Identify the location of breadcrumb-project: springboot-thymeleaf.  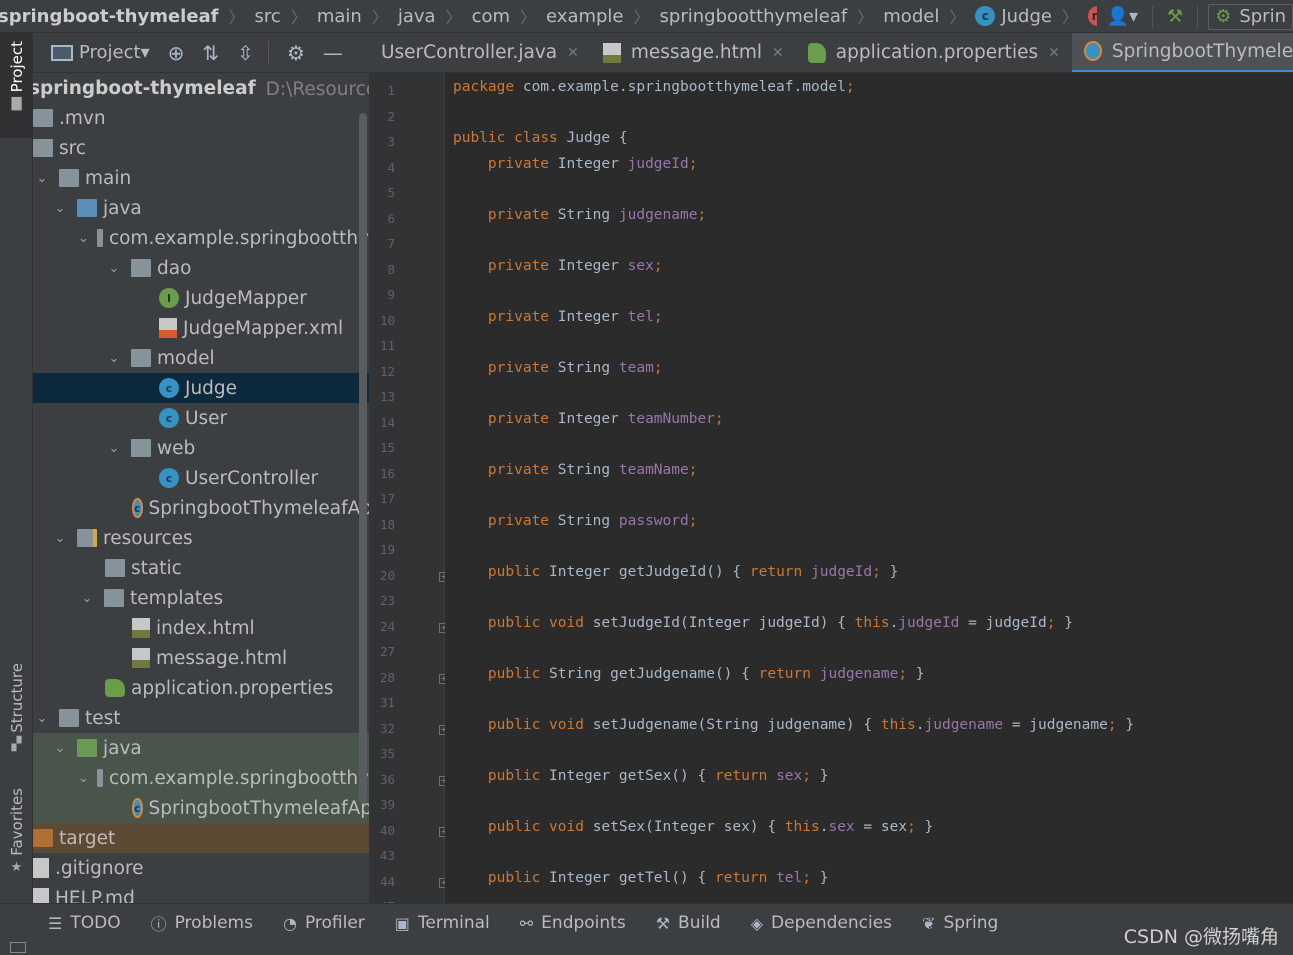
(110, 16).